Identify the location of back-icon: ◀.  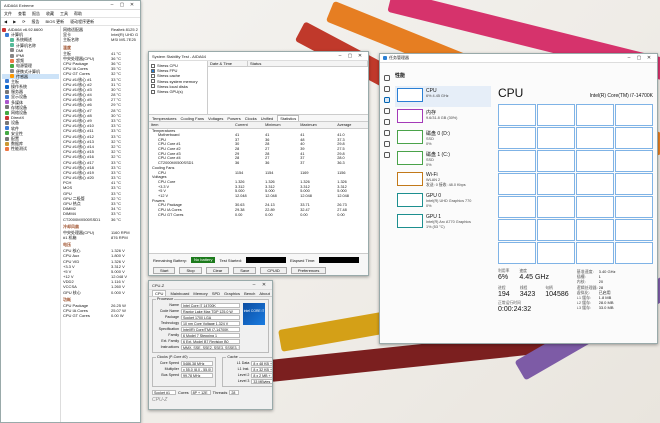
(5, 21).